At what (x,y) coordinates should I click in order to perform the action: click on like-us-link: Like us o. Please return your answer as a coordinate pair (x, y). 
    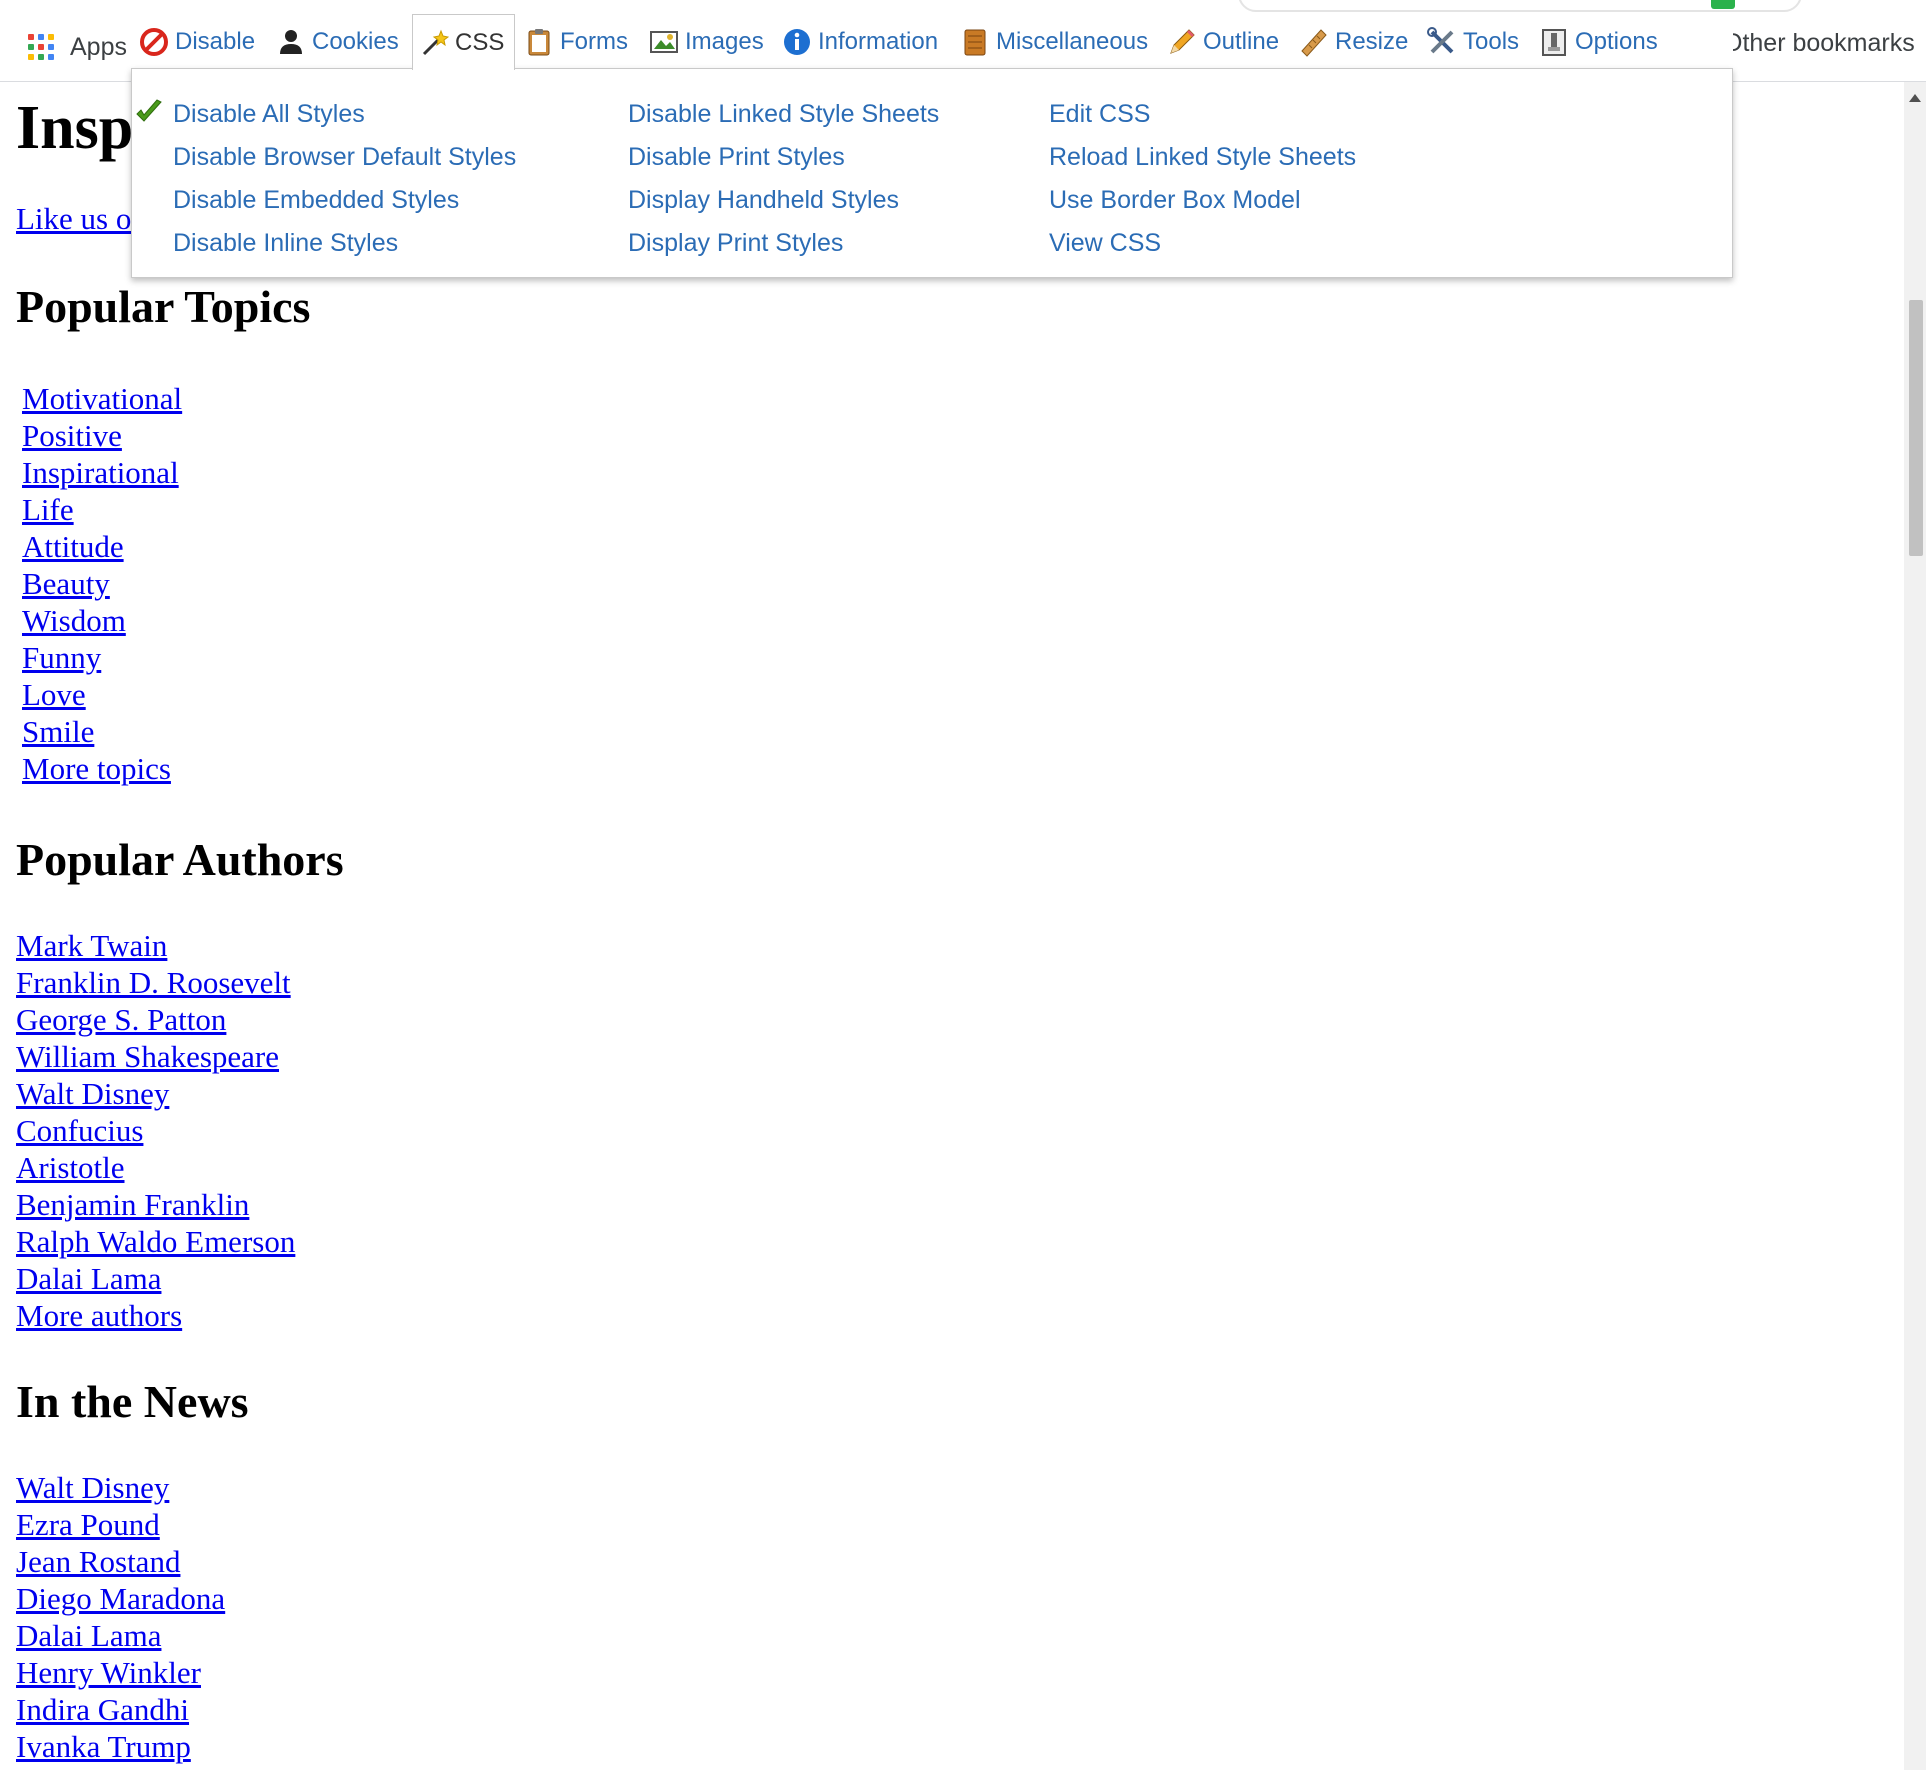
    Looking at the image, I should click on (73, 218).